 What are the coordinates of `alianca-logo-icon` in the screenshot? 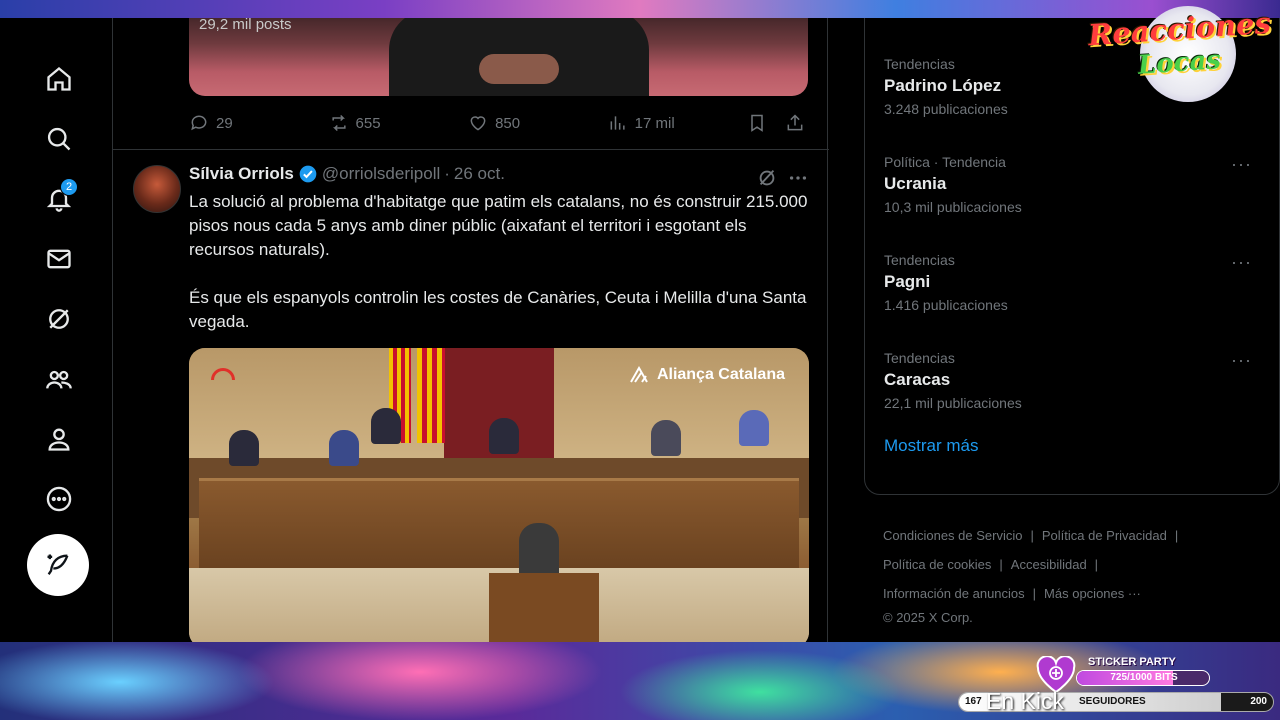 It's located at (639, 374).